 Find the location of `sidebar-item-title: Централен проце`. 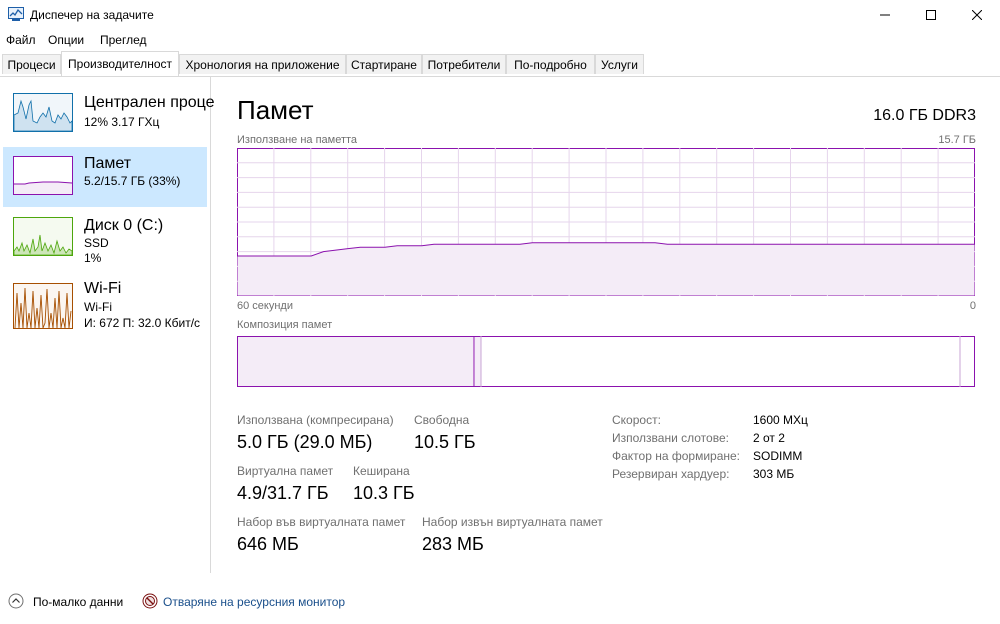

sidebar-item-title: Централен проце is located at coordinates (149, 102).